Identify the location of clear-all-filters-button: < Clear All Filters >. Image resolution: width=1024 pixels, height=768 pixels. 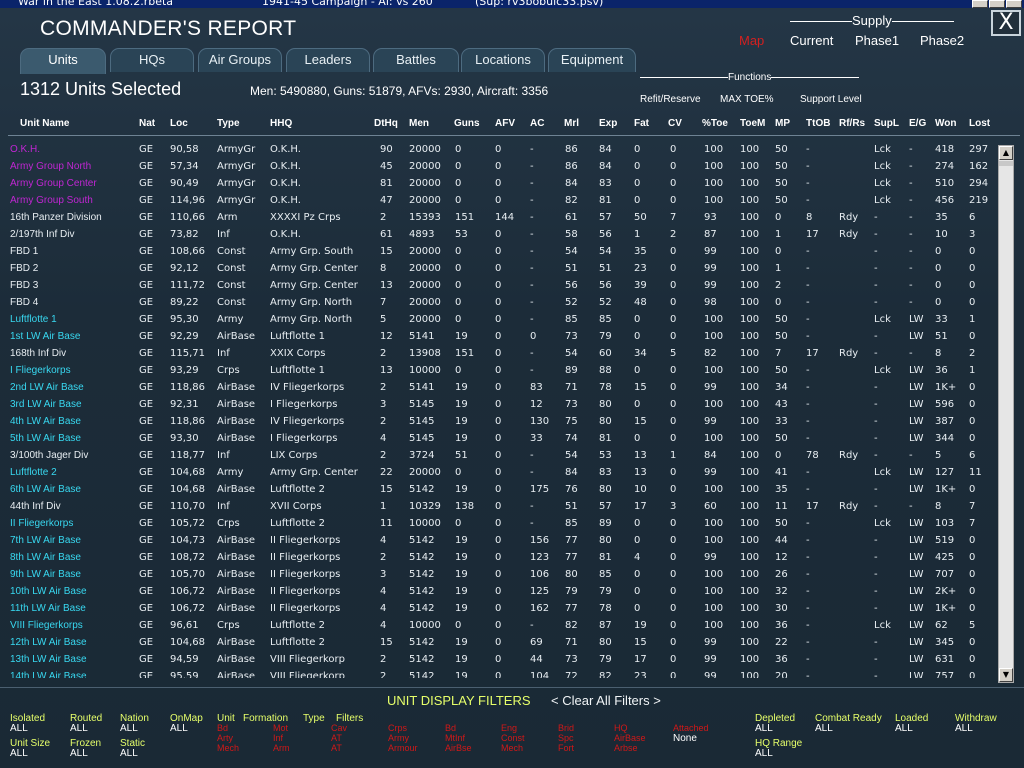
(606, 700).